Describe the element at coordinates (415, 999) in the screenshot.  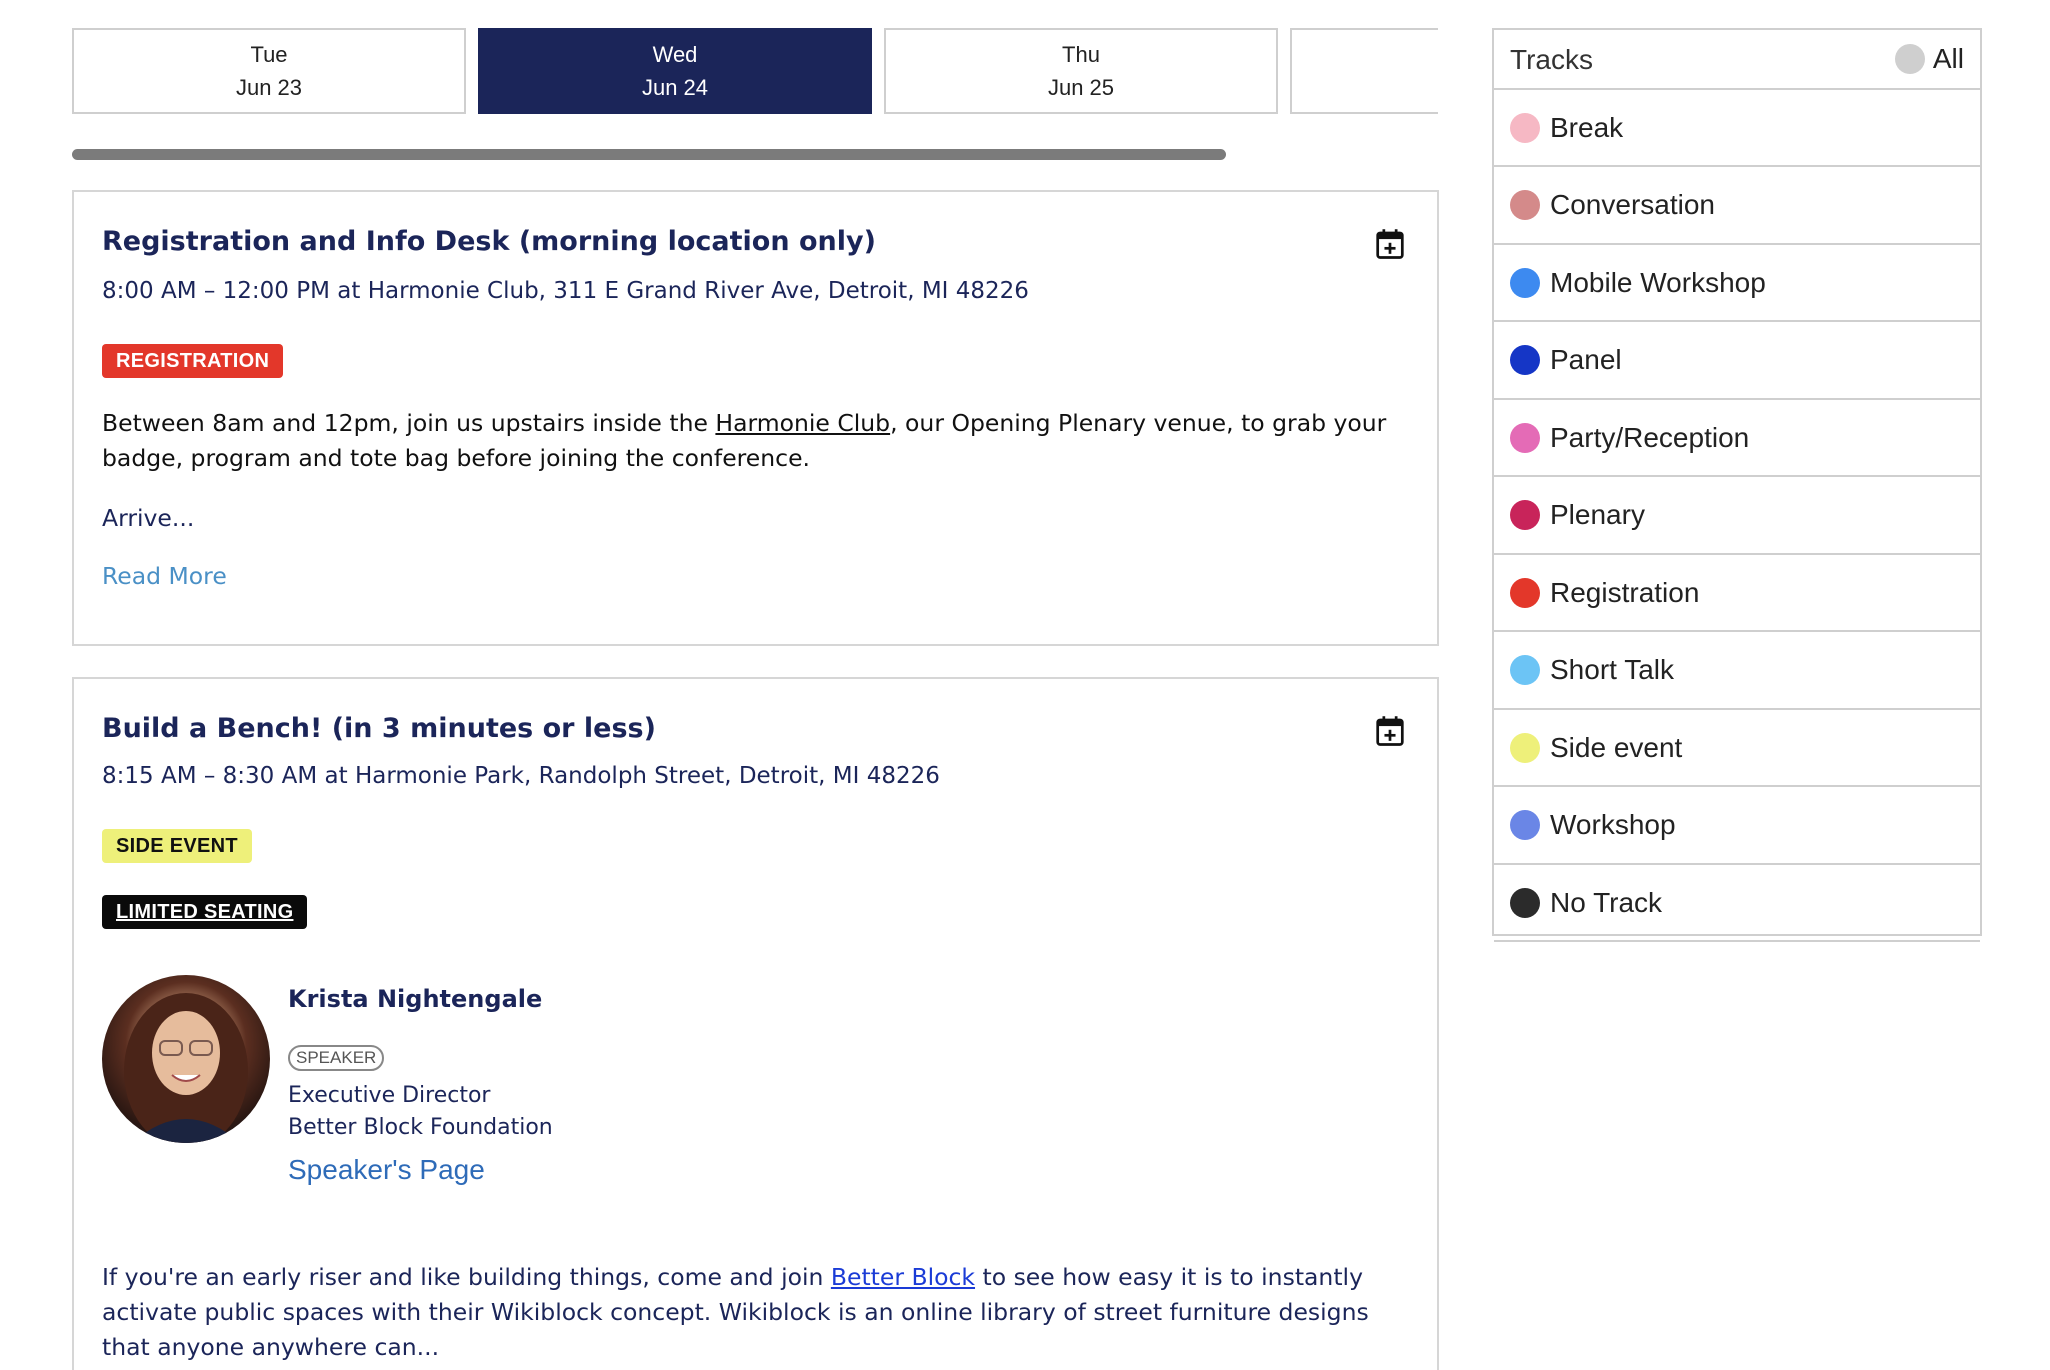
I see `speaker-name: Krista Nightengale` at that location.